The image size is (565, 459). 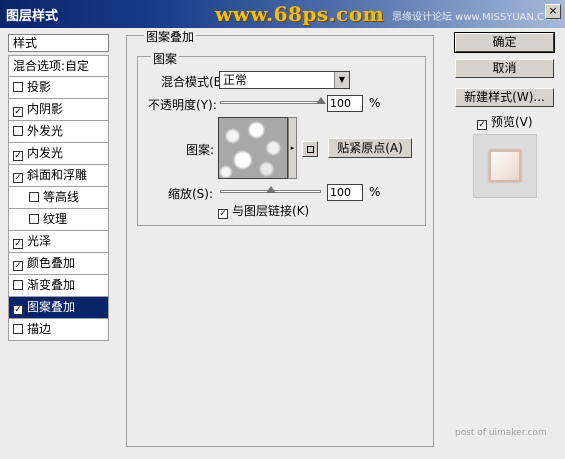 I want to click on sidebar-item: 渐变叠加, so click(x=58, y=286).